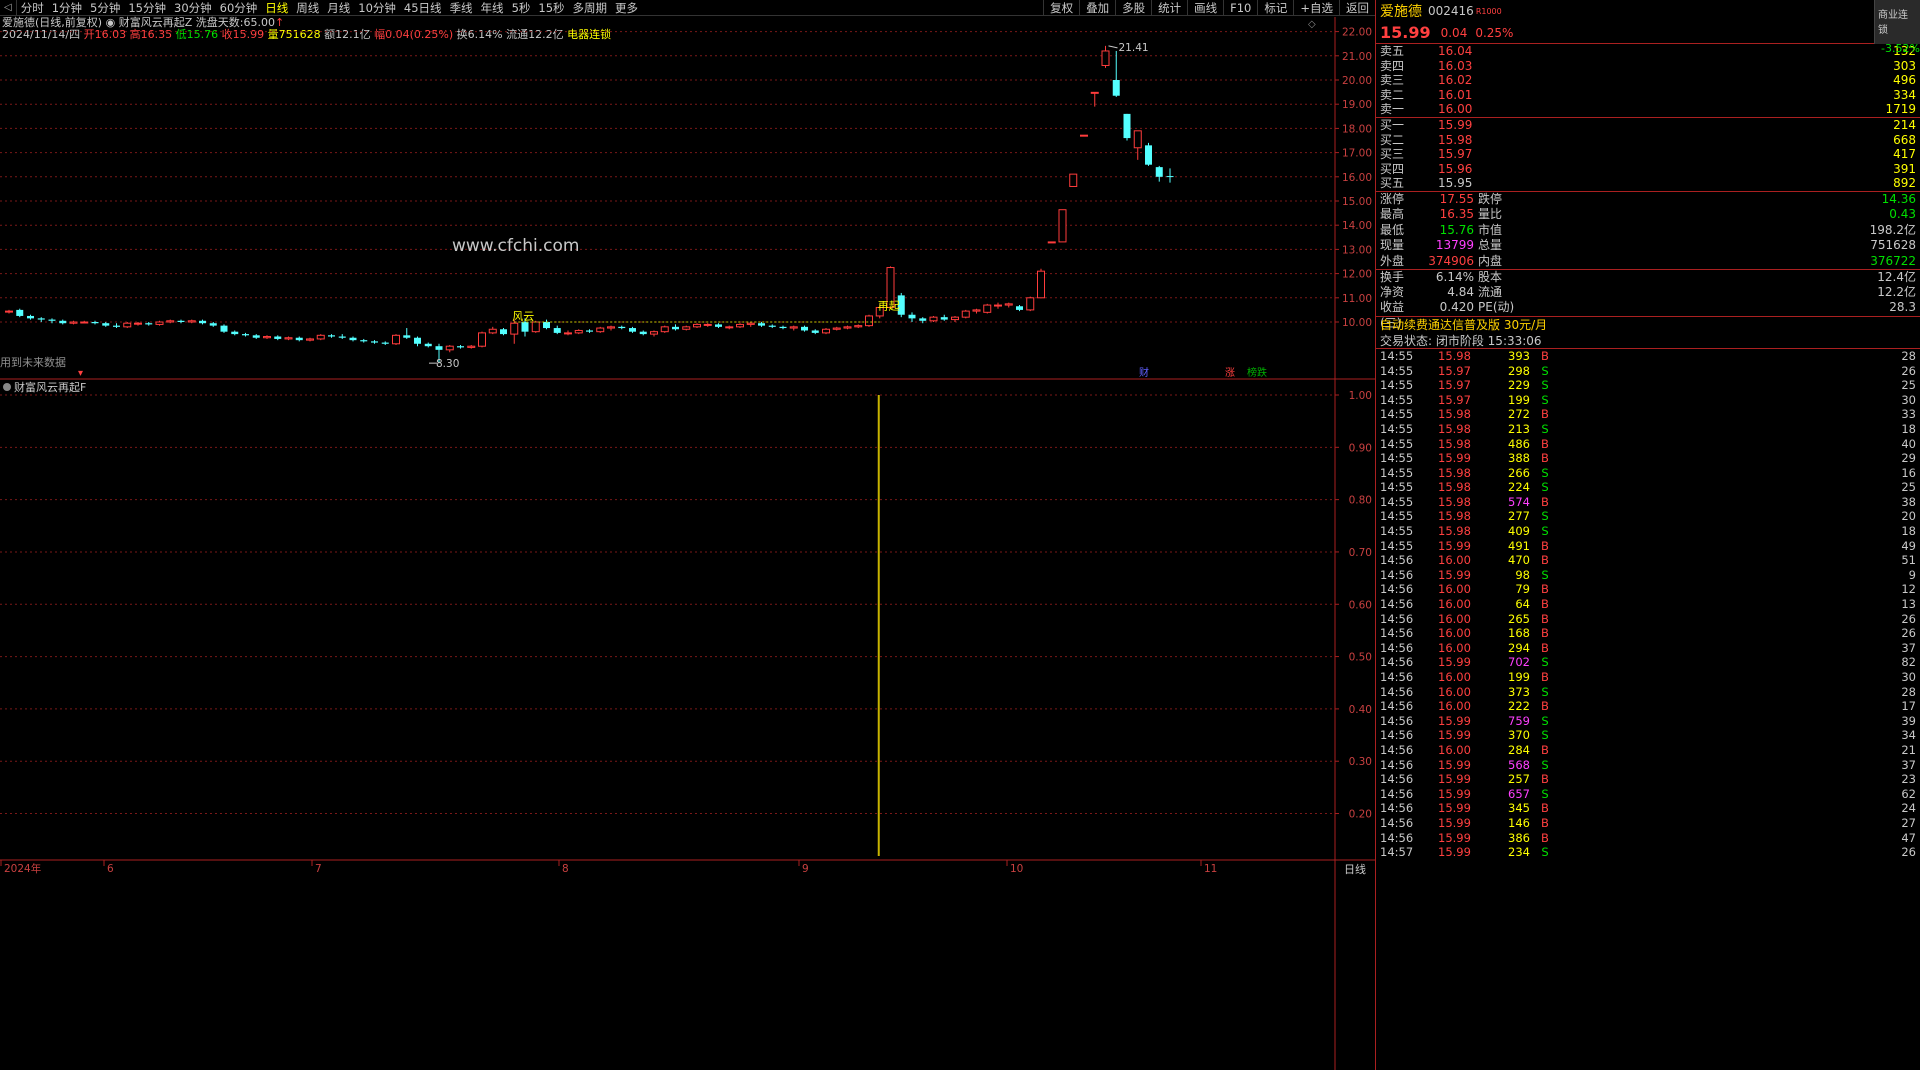 The image size is (1920, 1070). I want to click on toolbar-button: 叠加, so click(1097, 8).